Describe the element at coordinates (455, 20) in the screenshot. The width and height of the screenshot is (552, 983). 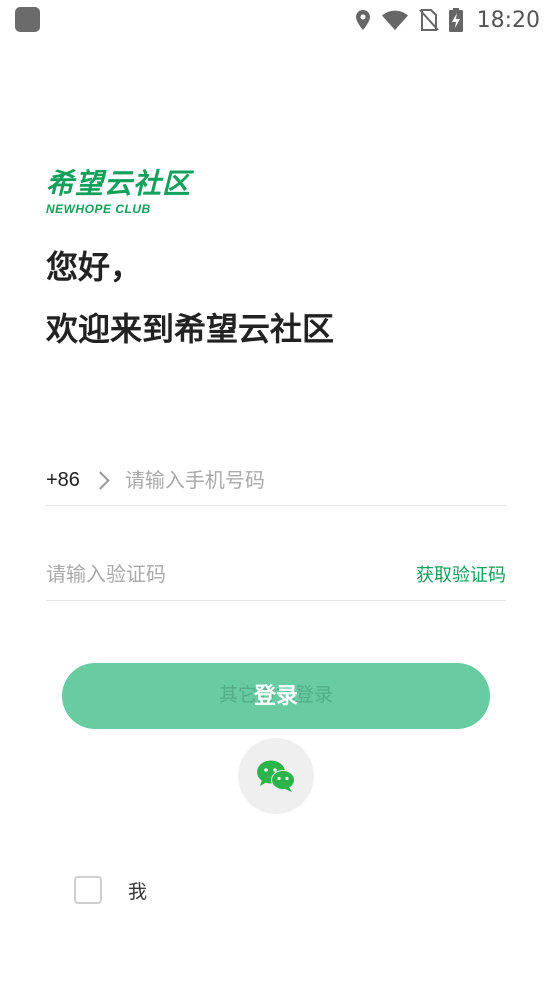
I see `battery-charging-icon` at that location.